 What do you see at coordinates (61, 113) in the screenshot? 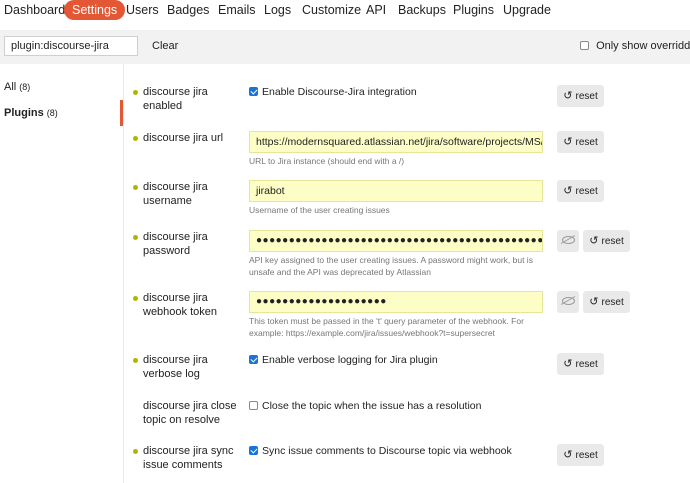
I see `category-plugins: Plugins (8)` at bounding box center [61, 113].